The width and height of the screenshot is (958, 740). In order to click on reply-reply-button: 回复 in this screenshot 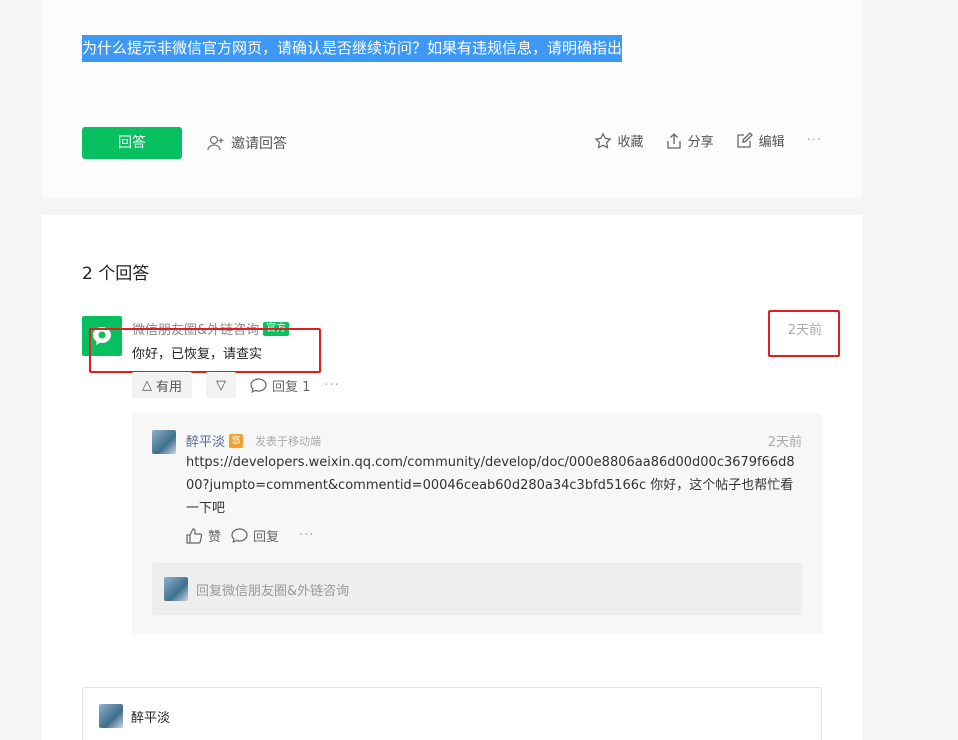, I will do `click(255, 535)`.